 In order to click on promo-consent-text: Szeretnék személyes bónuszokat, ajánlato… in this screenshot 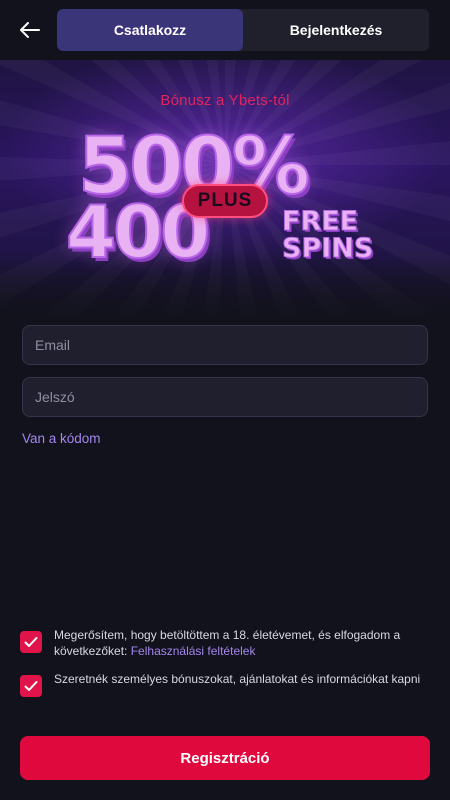, I will do `click(237, 679)`.